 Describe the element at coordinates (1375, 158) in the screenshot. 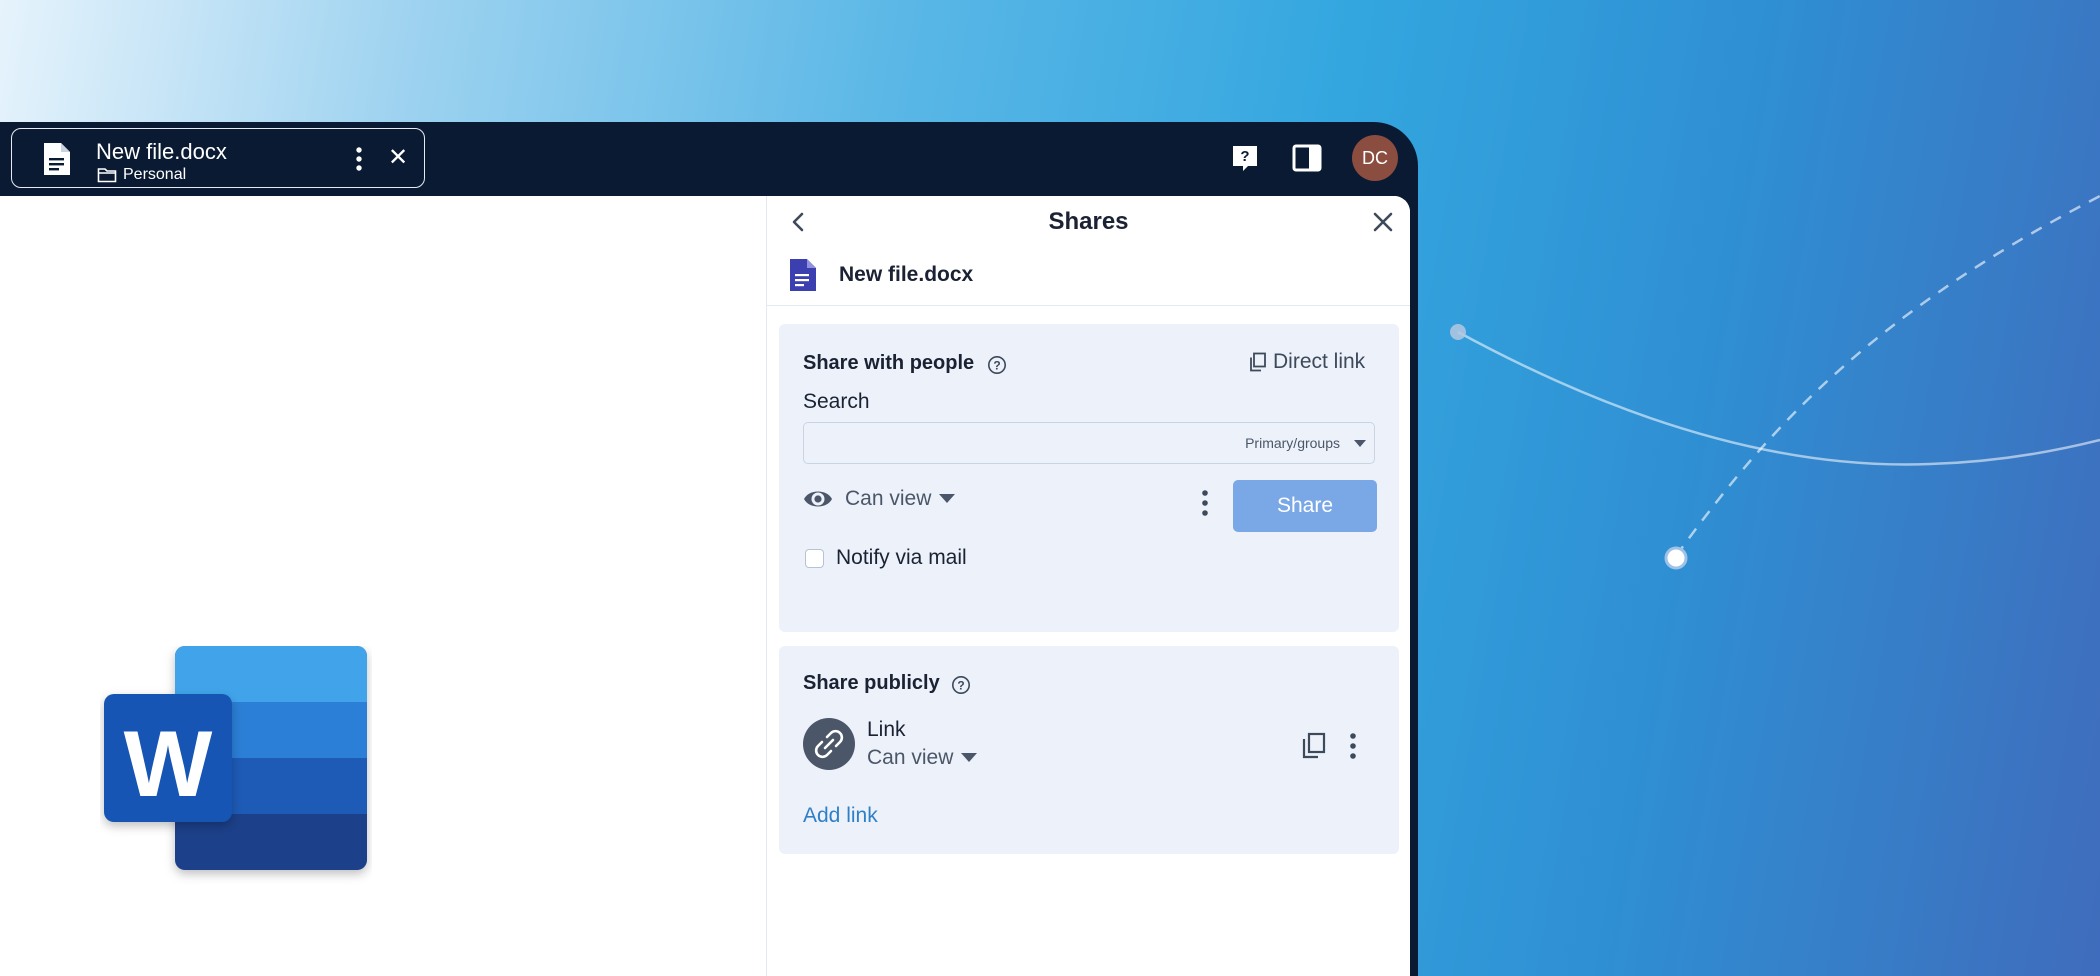

I see `user-avatar: DC` at that location.